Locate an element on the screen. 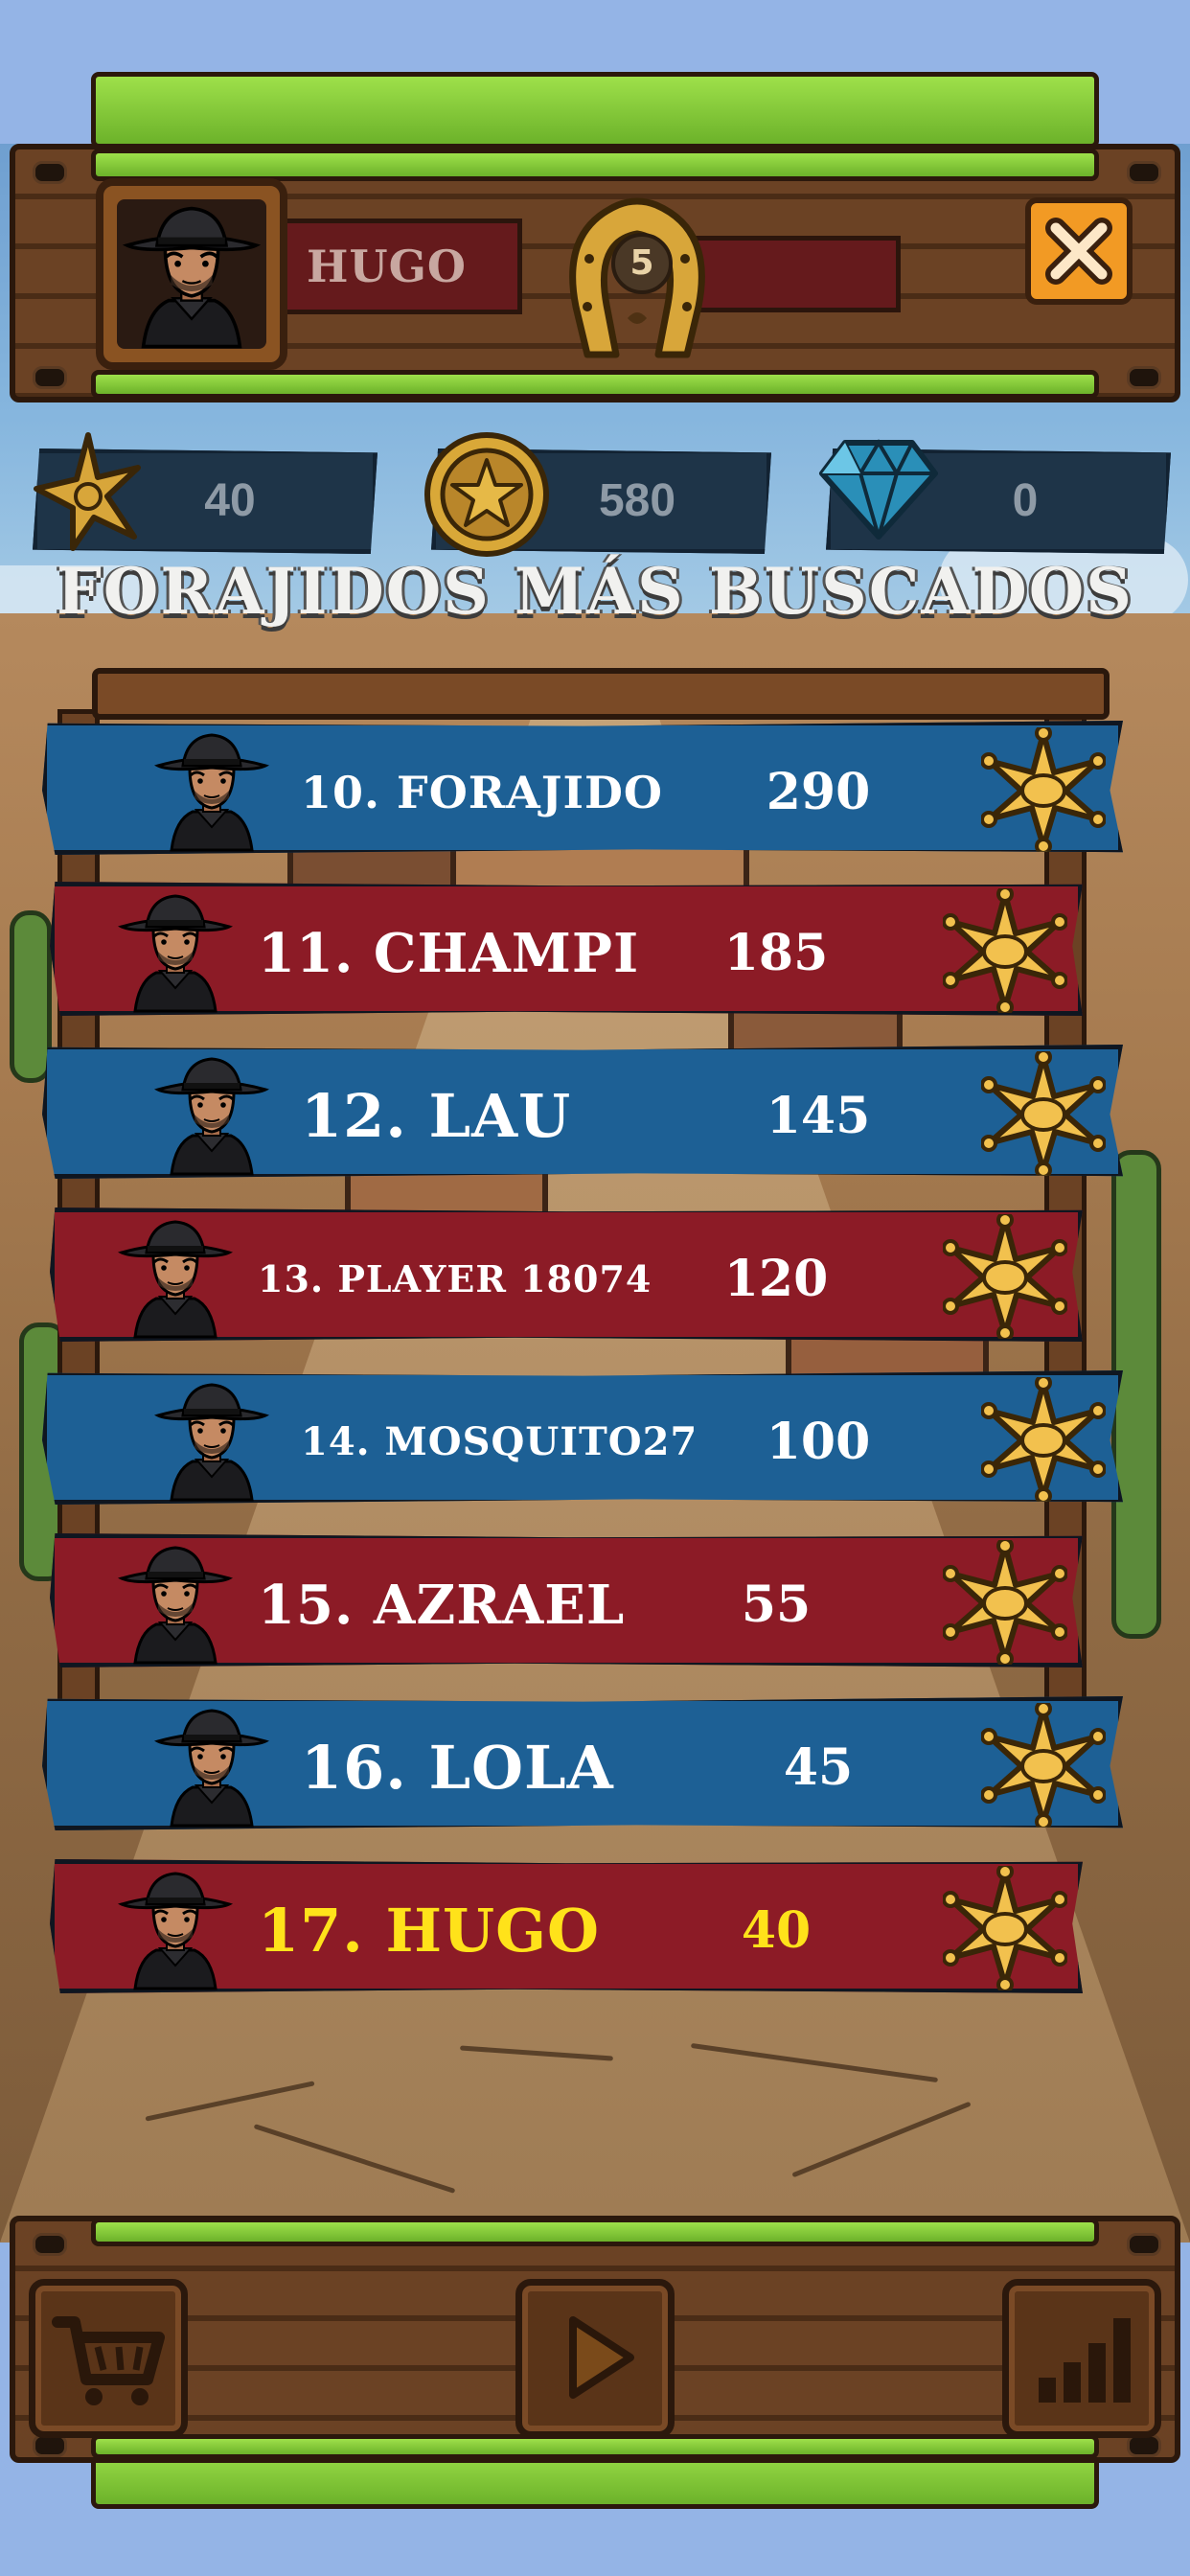  close-button is located at coordinates (1079, 251).